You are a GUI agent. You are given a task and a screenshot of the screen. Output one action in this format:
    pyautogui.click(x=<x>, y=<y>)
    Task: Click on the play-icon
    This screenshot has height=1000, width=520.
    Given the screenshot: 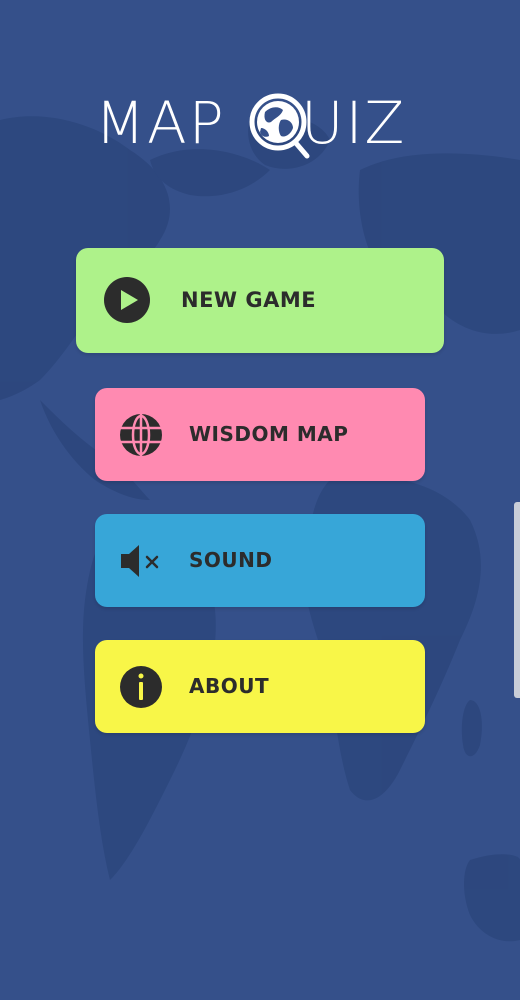 What is the action you would take?
    pyautogui.click(x=127, y=300)
    